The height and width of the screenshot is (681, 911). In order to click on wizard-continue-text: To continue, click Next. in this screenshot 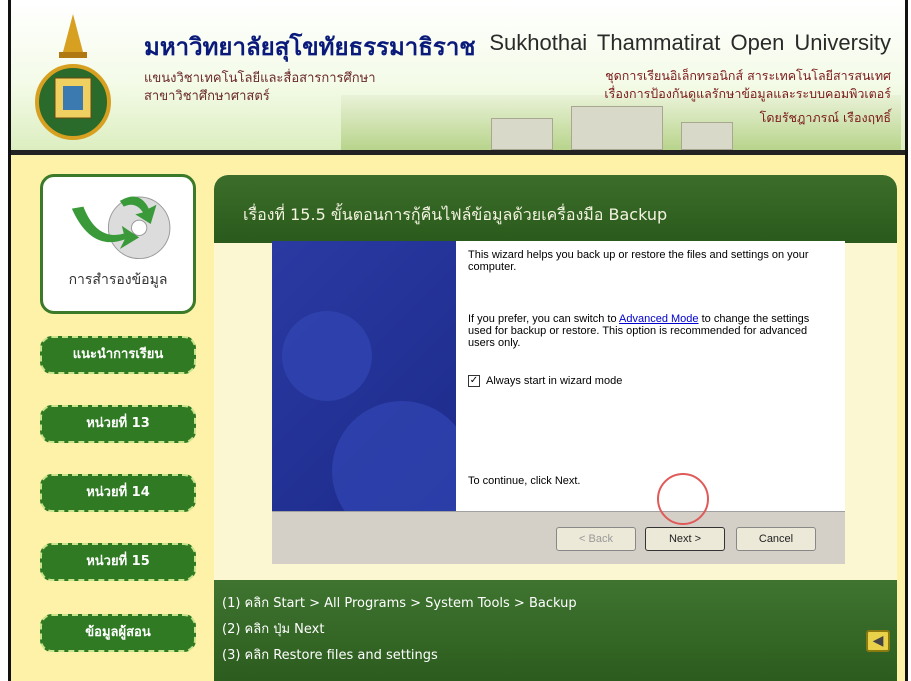, I will do `click(524, 481)`.